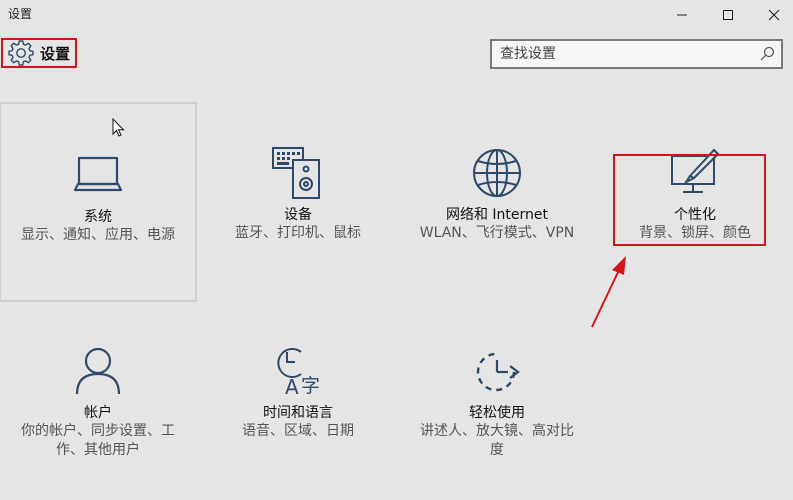 The height and width of the screenshot is (500, 793). Describe the element at coordinates (497, 413) in the screenshot. I see `tile-name: 轻松使用` at that location.